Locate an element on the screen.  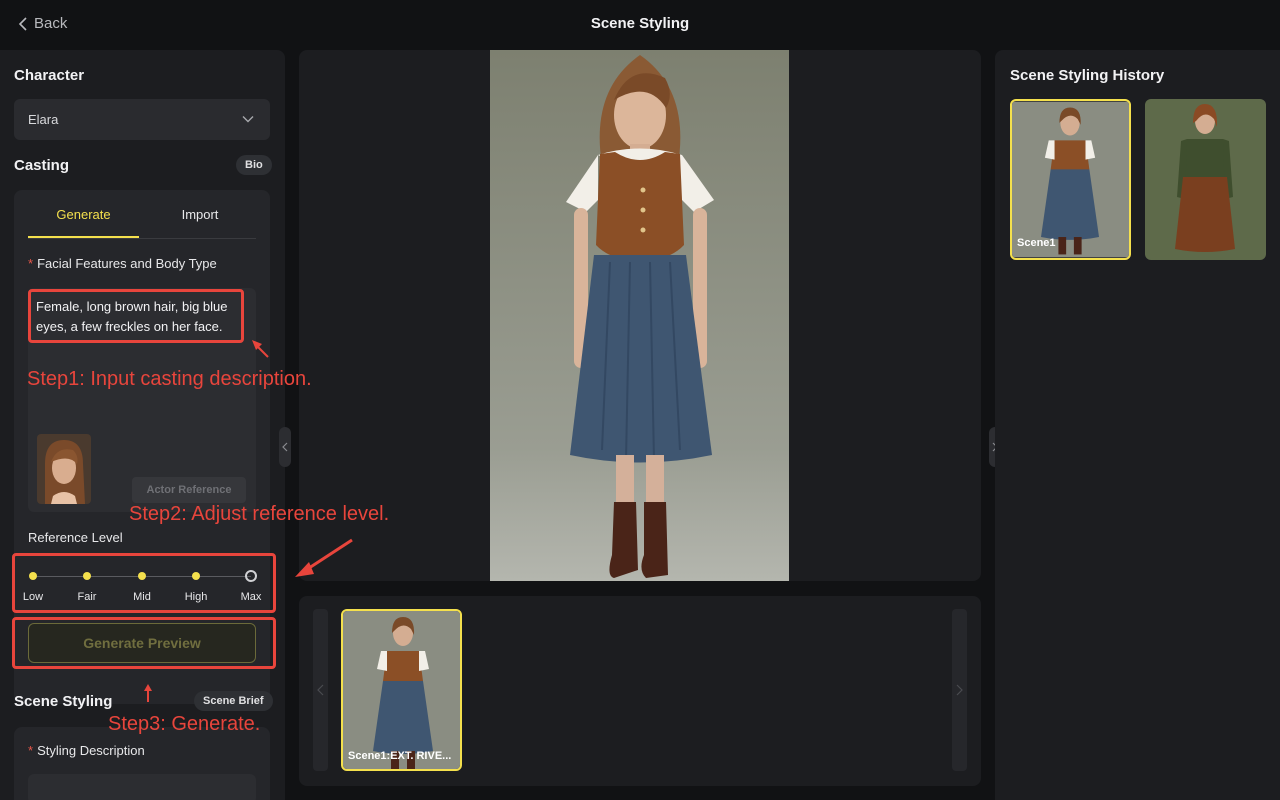
history-title: Scene Styling History is located at coordinates (1087, 75).